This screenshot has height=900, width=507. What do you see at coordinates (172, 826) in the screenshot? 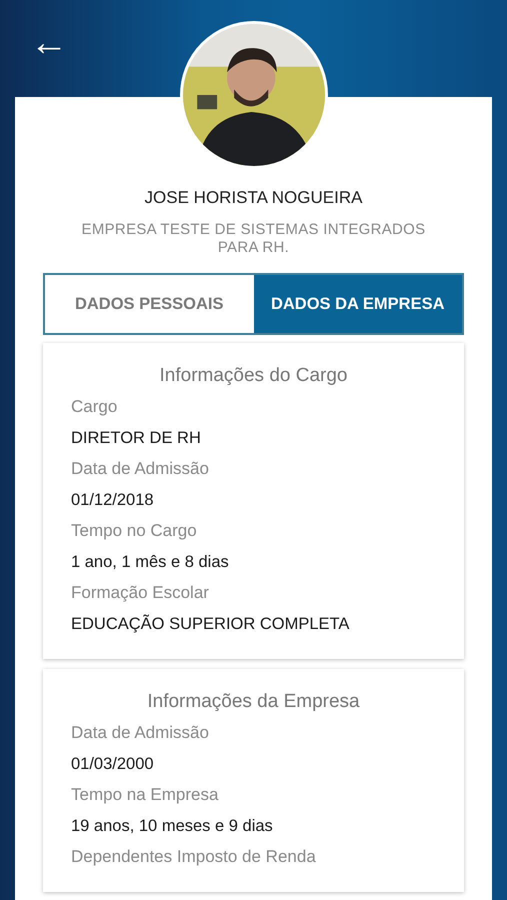
I see `field-value: 19 anos, 10 meses e 9 dias` at bounding box center [172, 826].